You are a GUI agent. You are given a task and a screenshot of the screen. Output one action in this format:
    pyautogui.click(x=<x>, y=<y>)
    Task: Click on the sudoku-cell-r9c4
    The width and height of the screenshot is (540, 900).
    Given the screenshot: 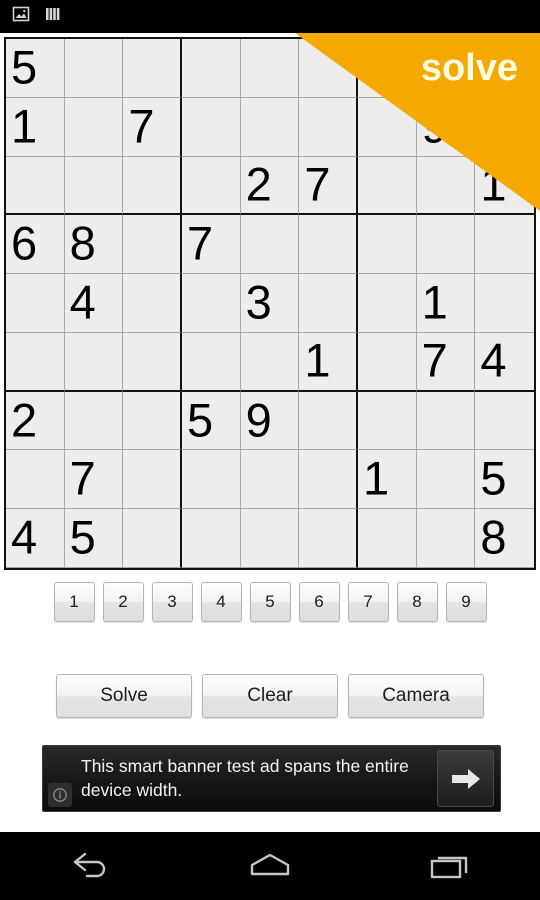 What is the action you would take?
    pyautogui.click(x=211, y=538)
    